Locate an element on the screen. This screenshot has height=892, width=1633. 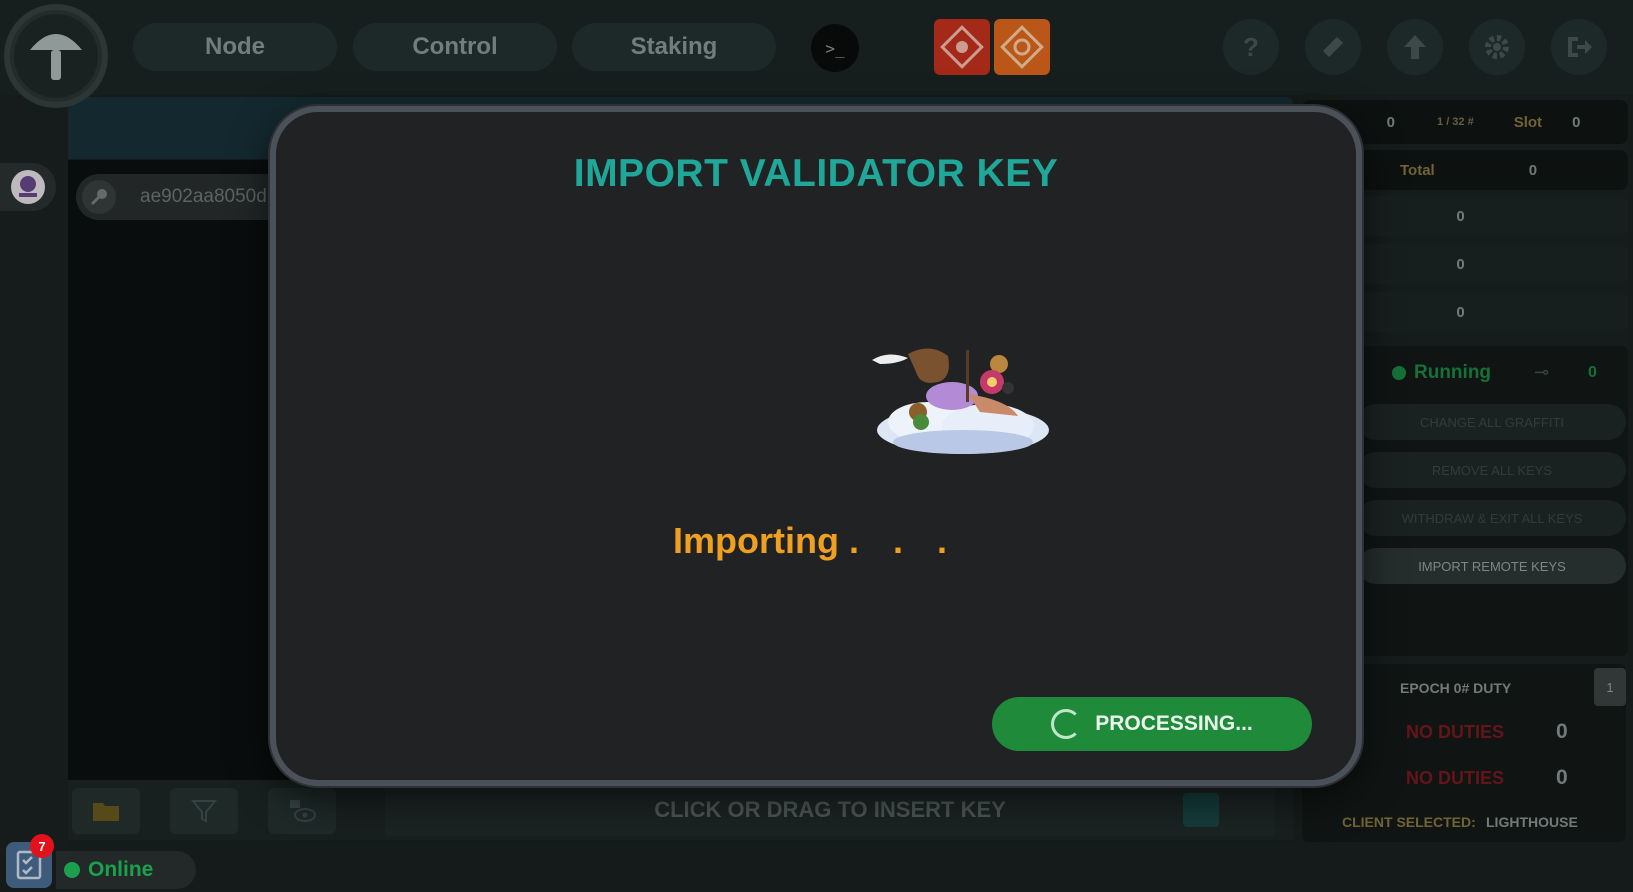
spinner-icon is located at coordinates (1066, 724).